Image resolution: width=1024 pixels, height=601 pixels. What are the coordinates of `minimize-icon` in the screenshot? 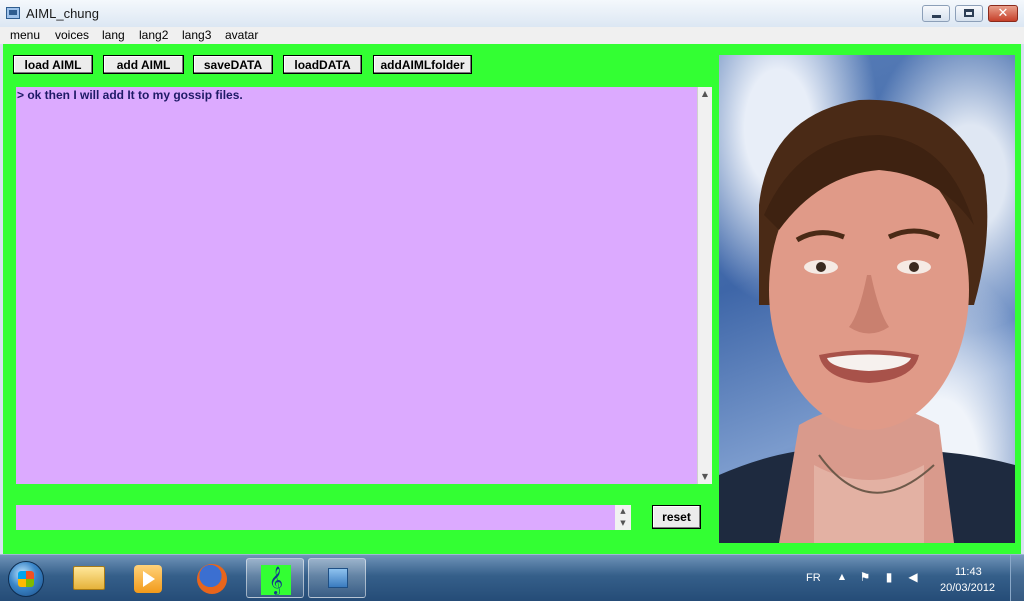 It's located at (936, 16).